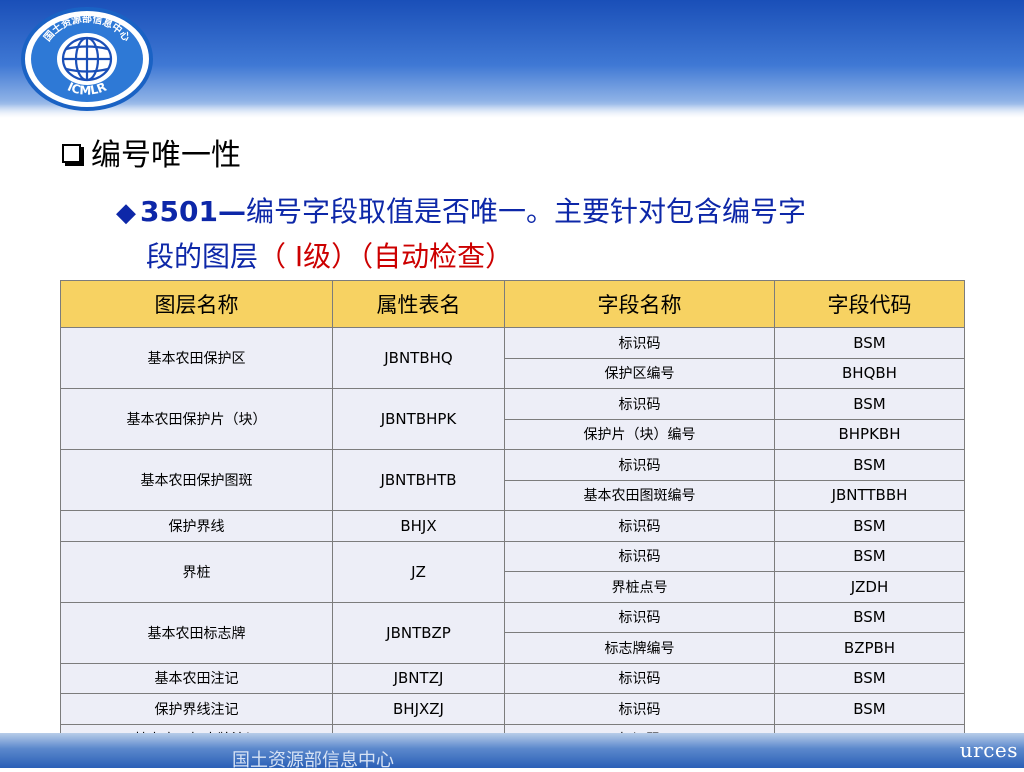  Describe the element at coordinates (418, 571) in the screenshot. I see `table-name-cell: JZ` at that location.